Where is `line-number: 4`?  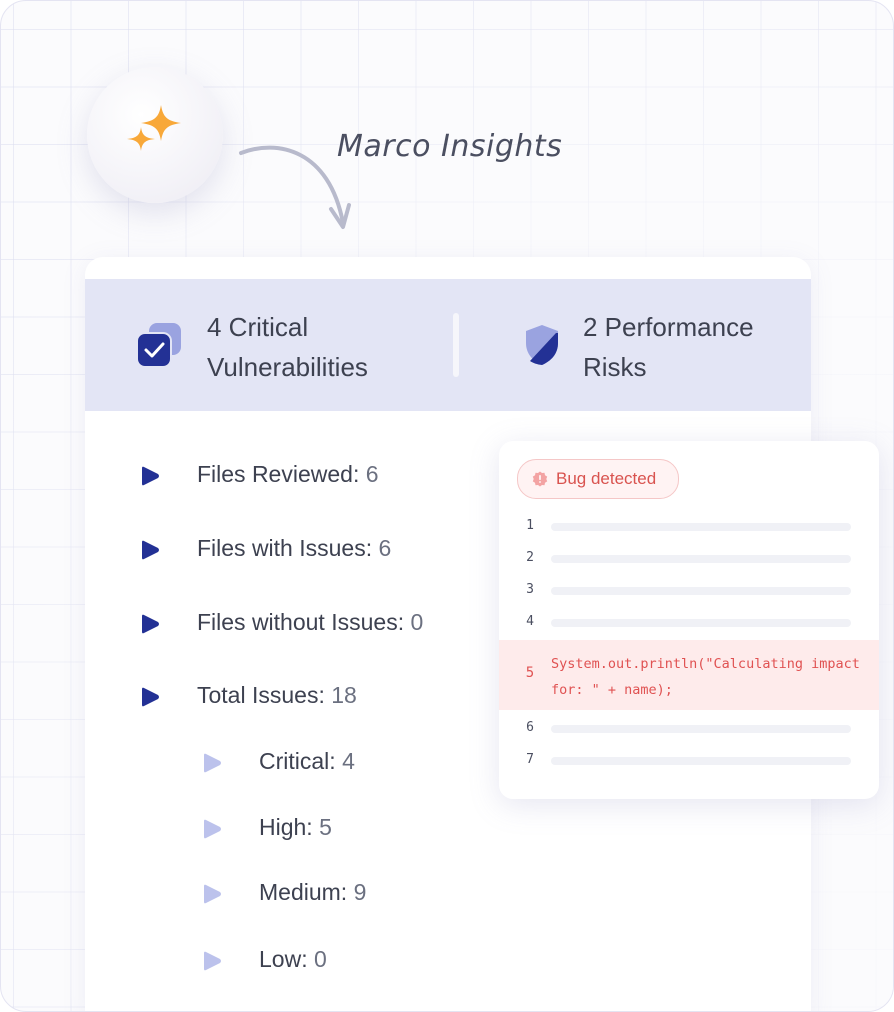
line-number: 4 is located at coordinates (530, 621).